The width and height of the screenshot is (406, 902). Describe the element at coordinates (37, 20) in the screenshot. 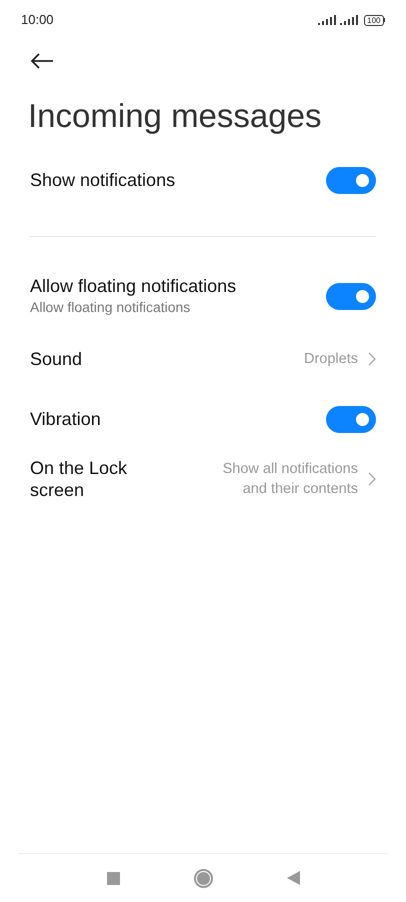

I see `status-time: 10:00` at that location.